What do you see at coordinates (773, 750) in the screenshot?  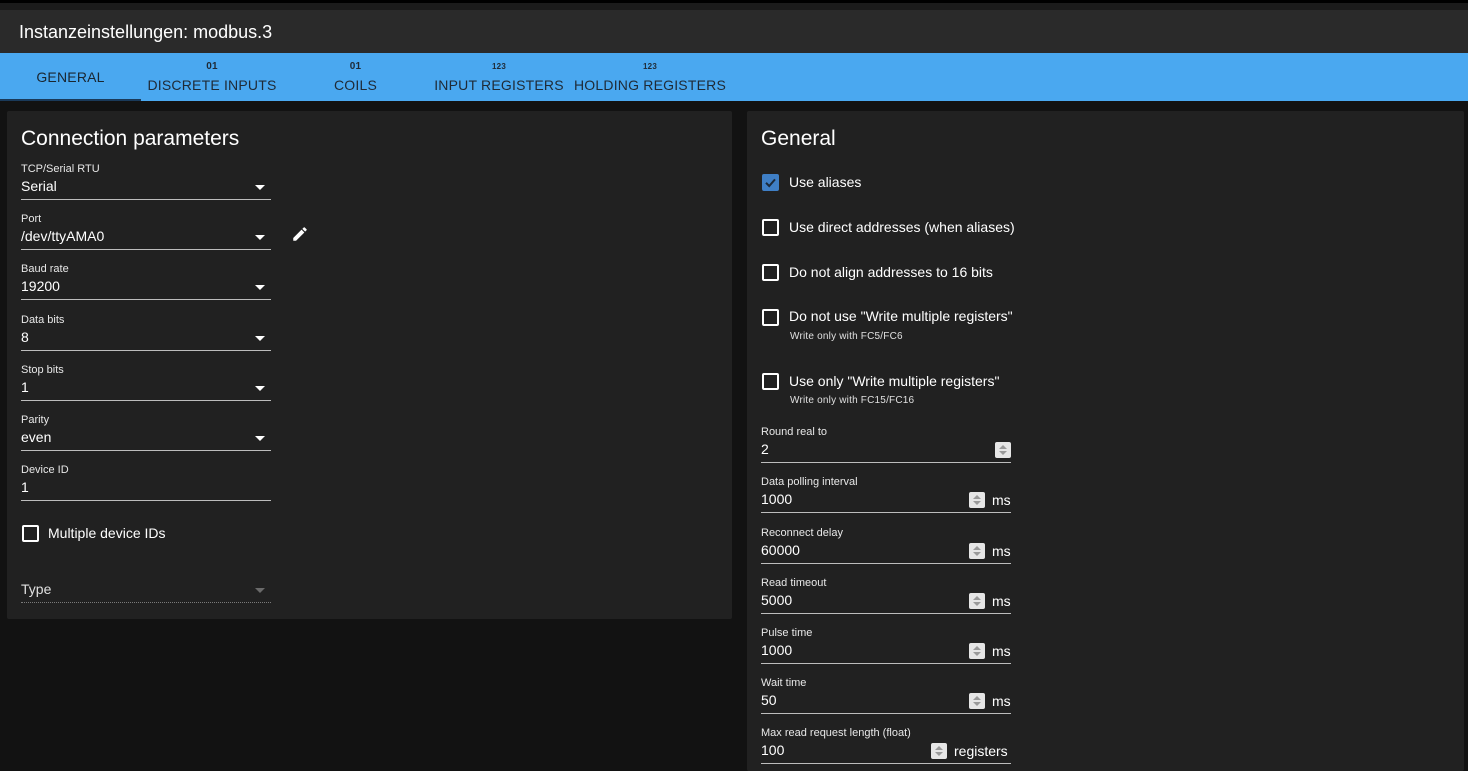 I see `max-read-length-value: 100` at bounding box center [773, 750].